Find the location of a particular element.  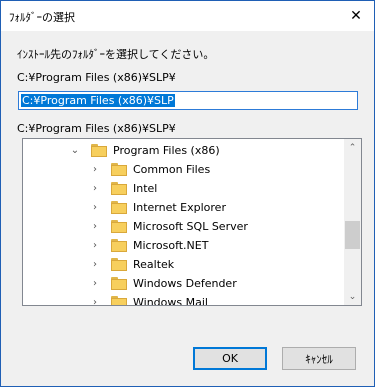

tree-item: › Windows Mail is located at coordinates (148, 299).